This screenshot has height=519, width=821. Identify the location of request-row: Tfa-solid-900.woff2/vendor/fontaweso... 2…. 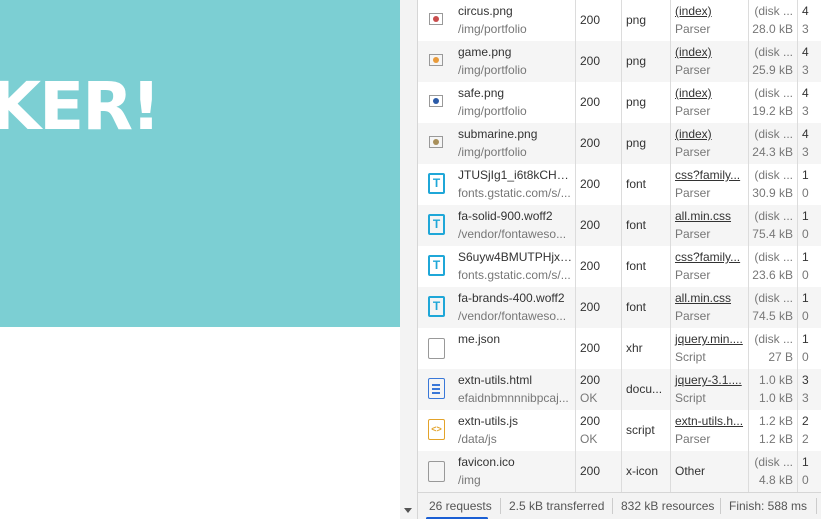
(619, 225).